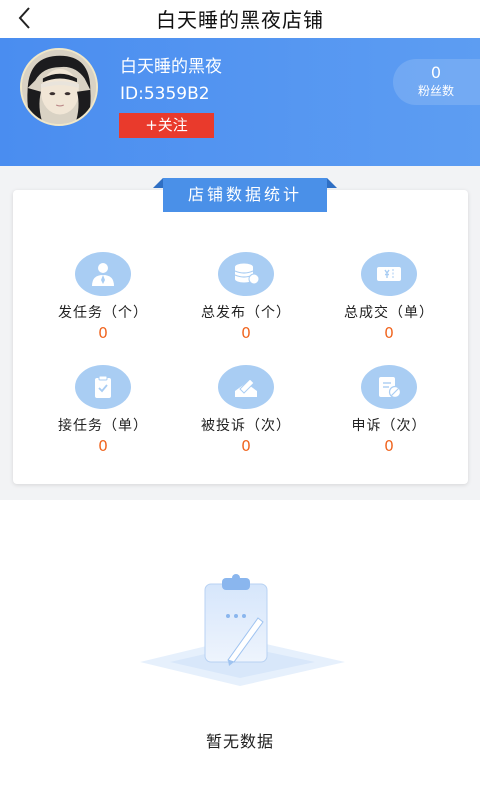 The width and height of the screenshot is (480, 800). Describe the element at coordinates (389, 297) in the screenshot. I see `stat-total-deals: 总成交（单） 0` at that location.